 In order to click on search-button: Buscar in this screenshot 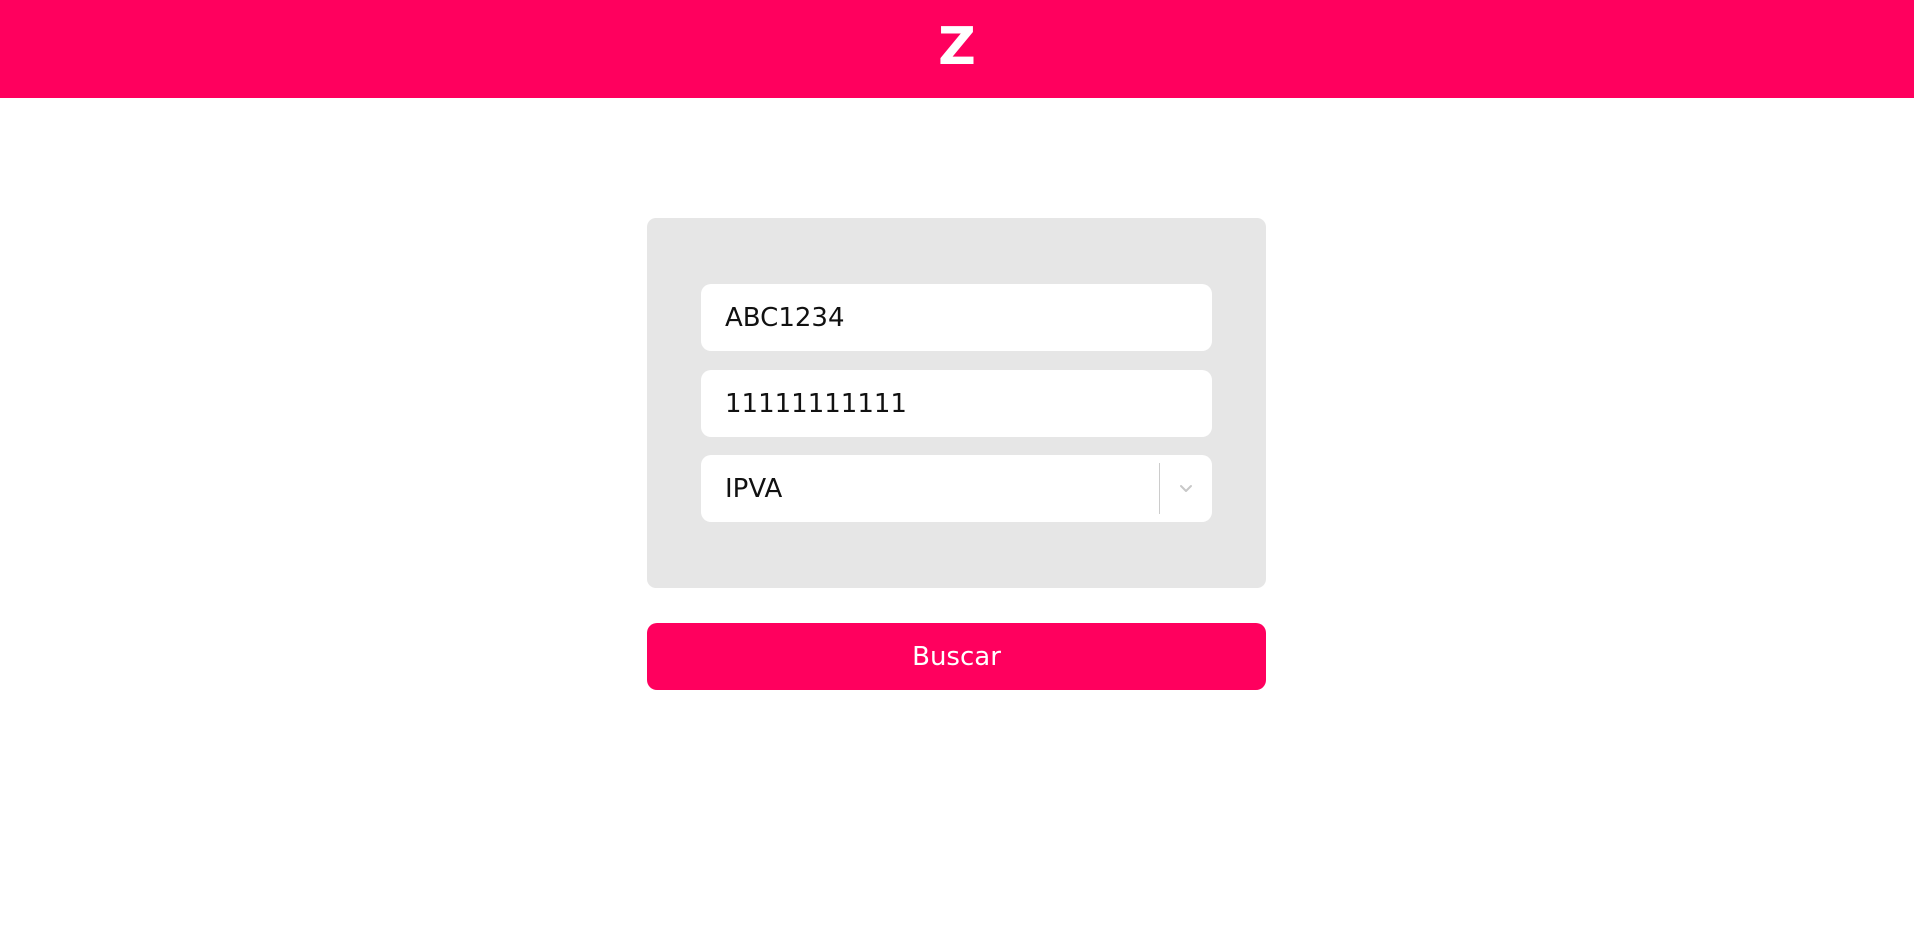, I will do `click(956, 656)`.